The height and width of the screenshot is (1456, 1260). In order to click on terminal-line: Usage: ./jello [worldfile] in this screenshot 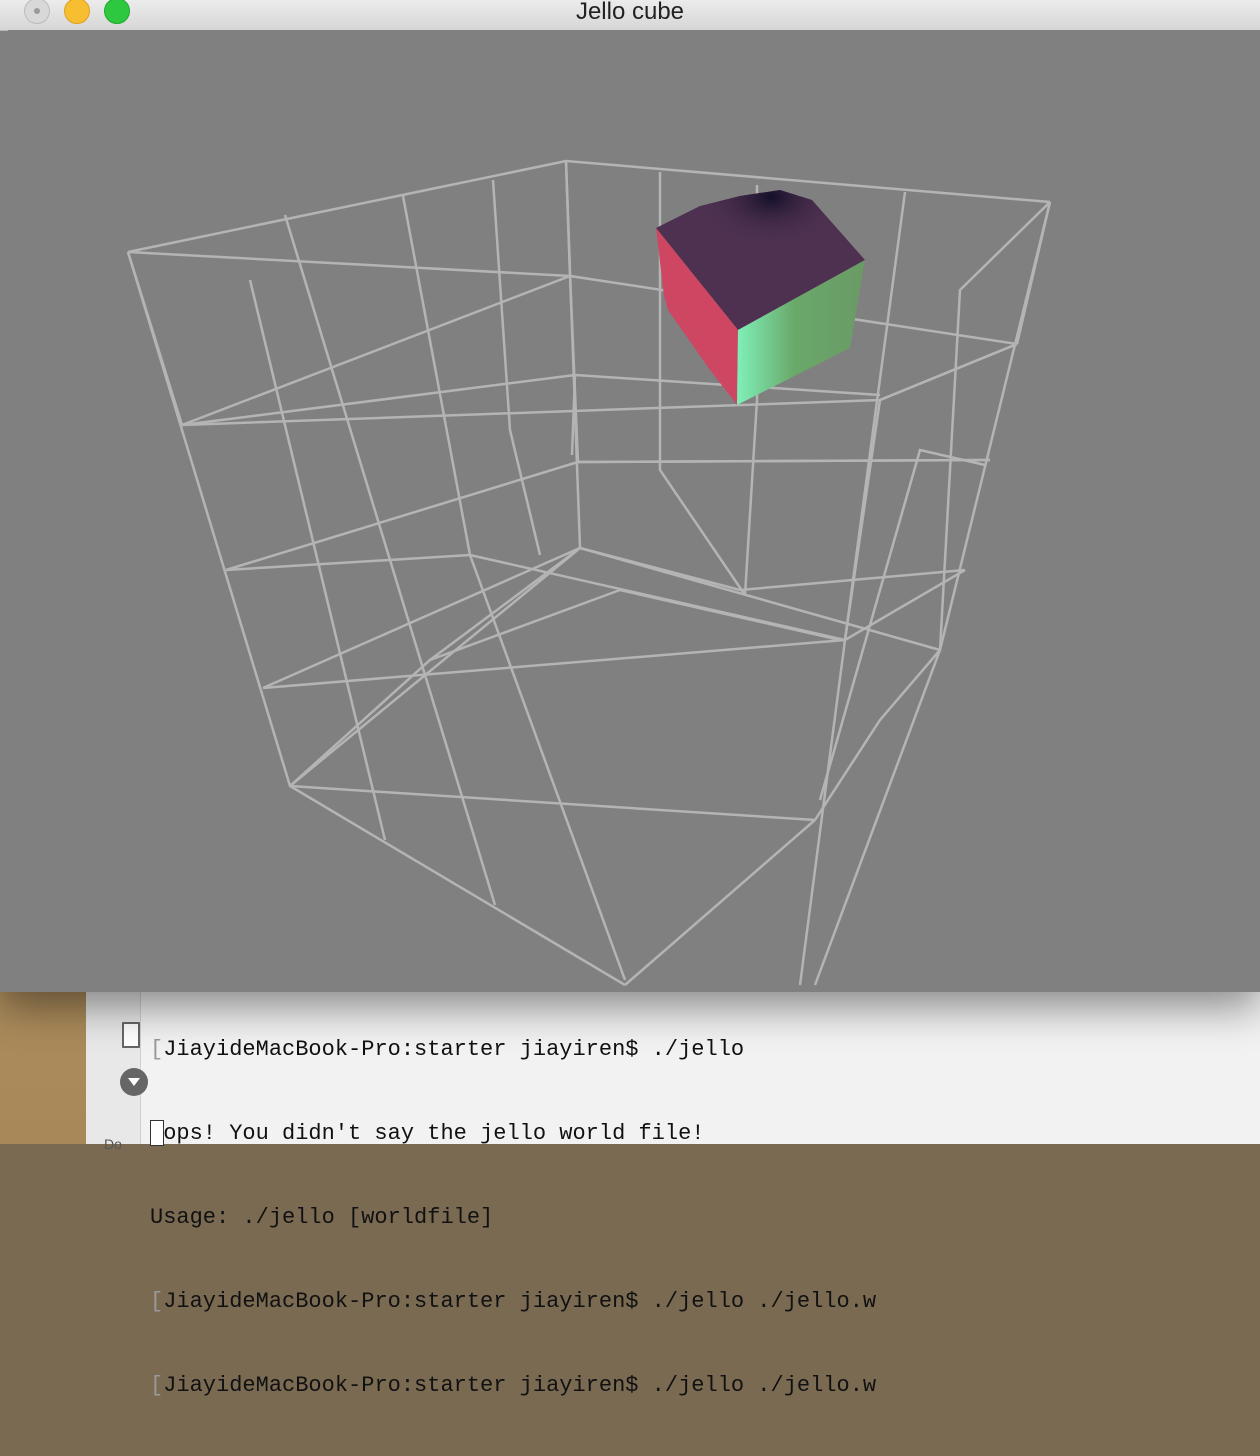, I will do `click(322, 1217)`.